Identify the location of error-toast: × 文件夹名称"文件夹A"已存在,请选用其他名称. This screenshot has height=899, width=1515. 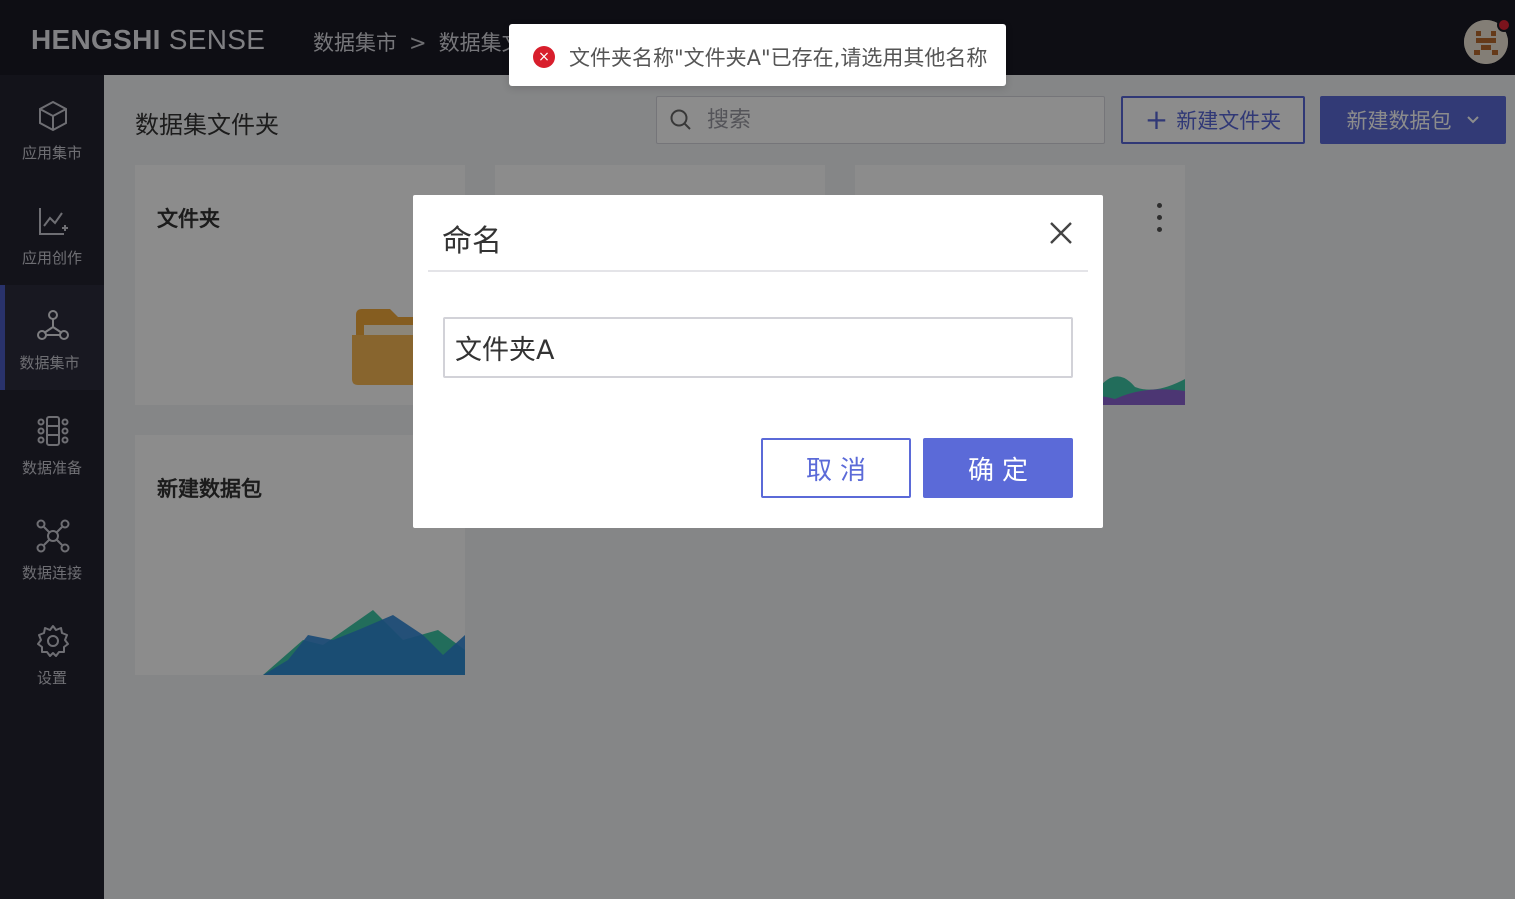
(757, 55).